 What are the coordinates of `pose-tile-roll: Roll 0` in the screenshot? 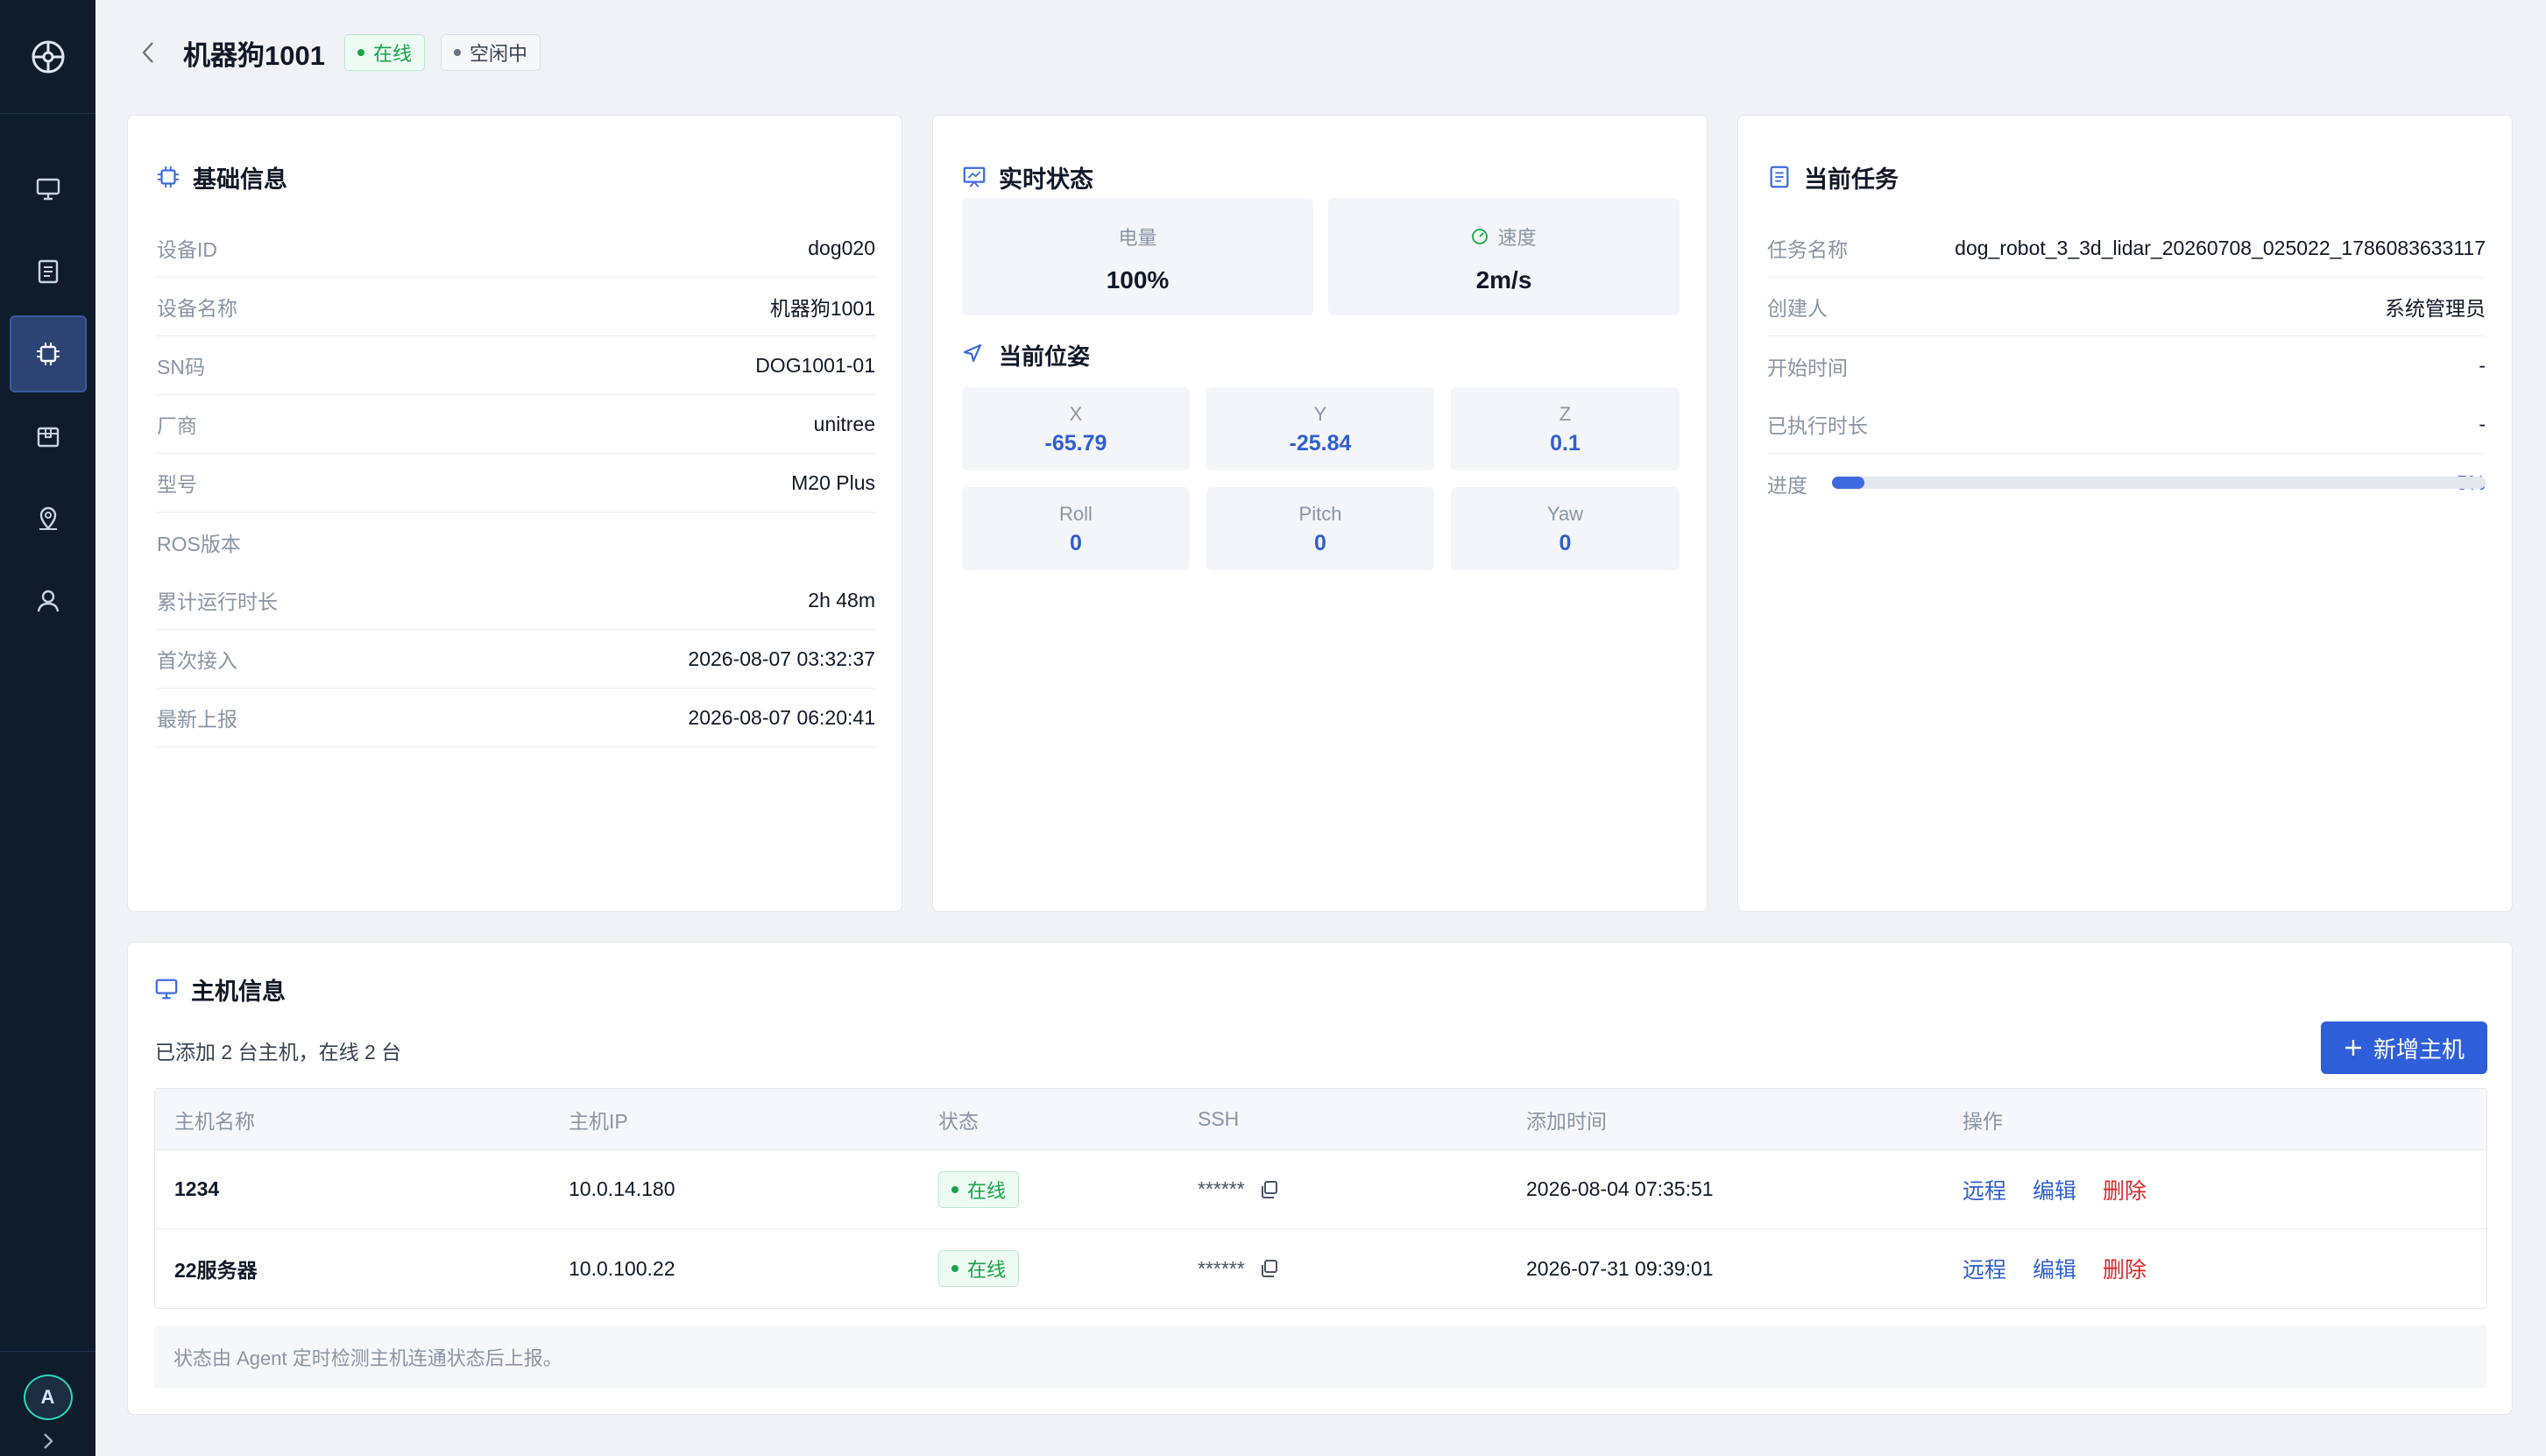 It's located at (1076, 528).